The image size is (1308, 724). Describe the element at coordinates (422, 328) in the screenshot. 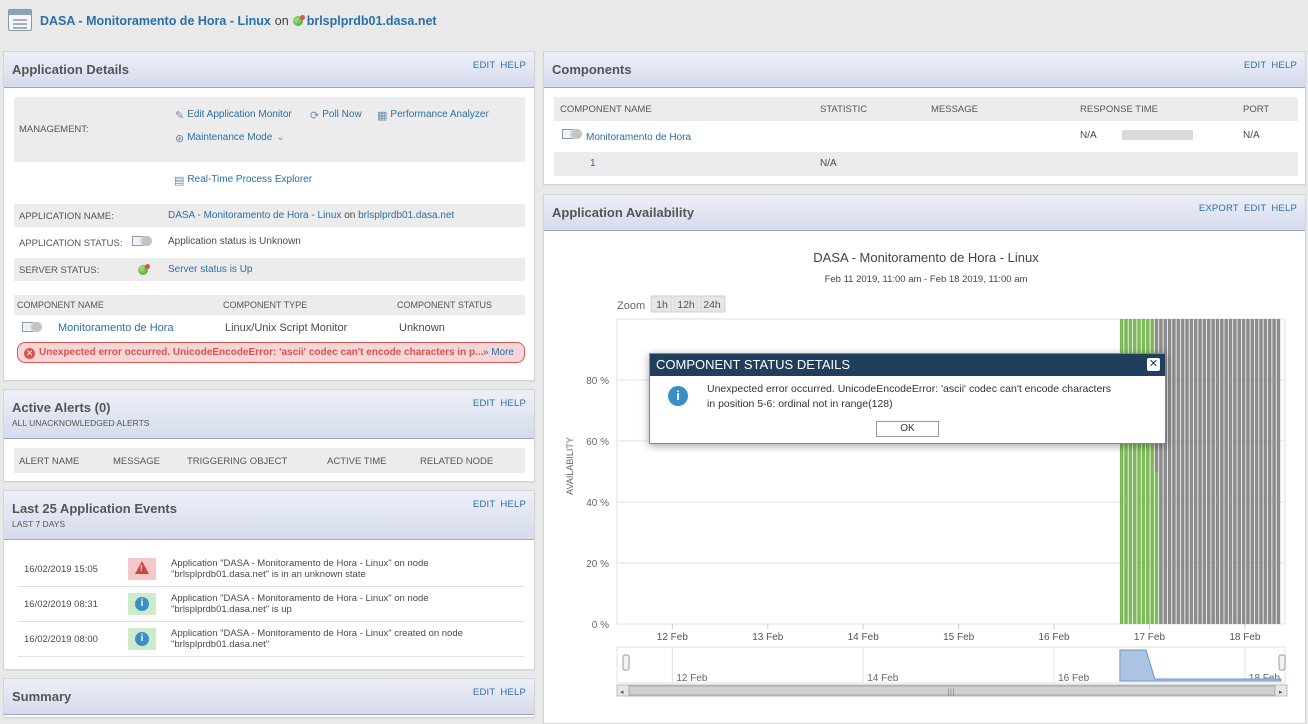

I see `component-status-value: Unknown` at that location.